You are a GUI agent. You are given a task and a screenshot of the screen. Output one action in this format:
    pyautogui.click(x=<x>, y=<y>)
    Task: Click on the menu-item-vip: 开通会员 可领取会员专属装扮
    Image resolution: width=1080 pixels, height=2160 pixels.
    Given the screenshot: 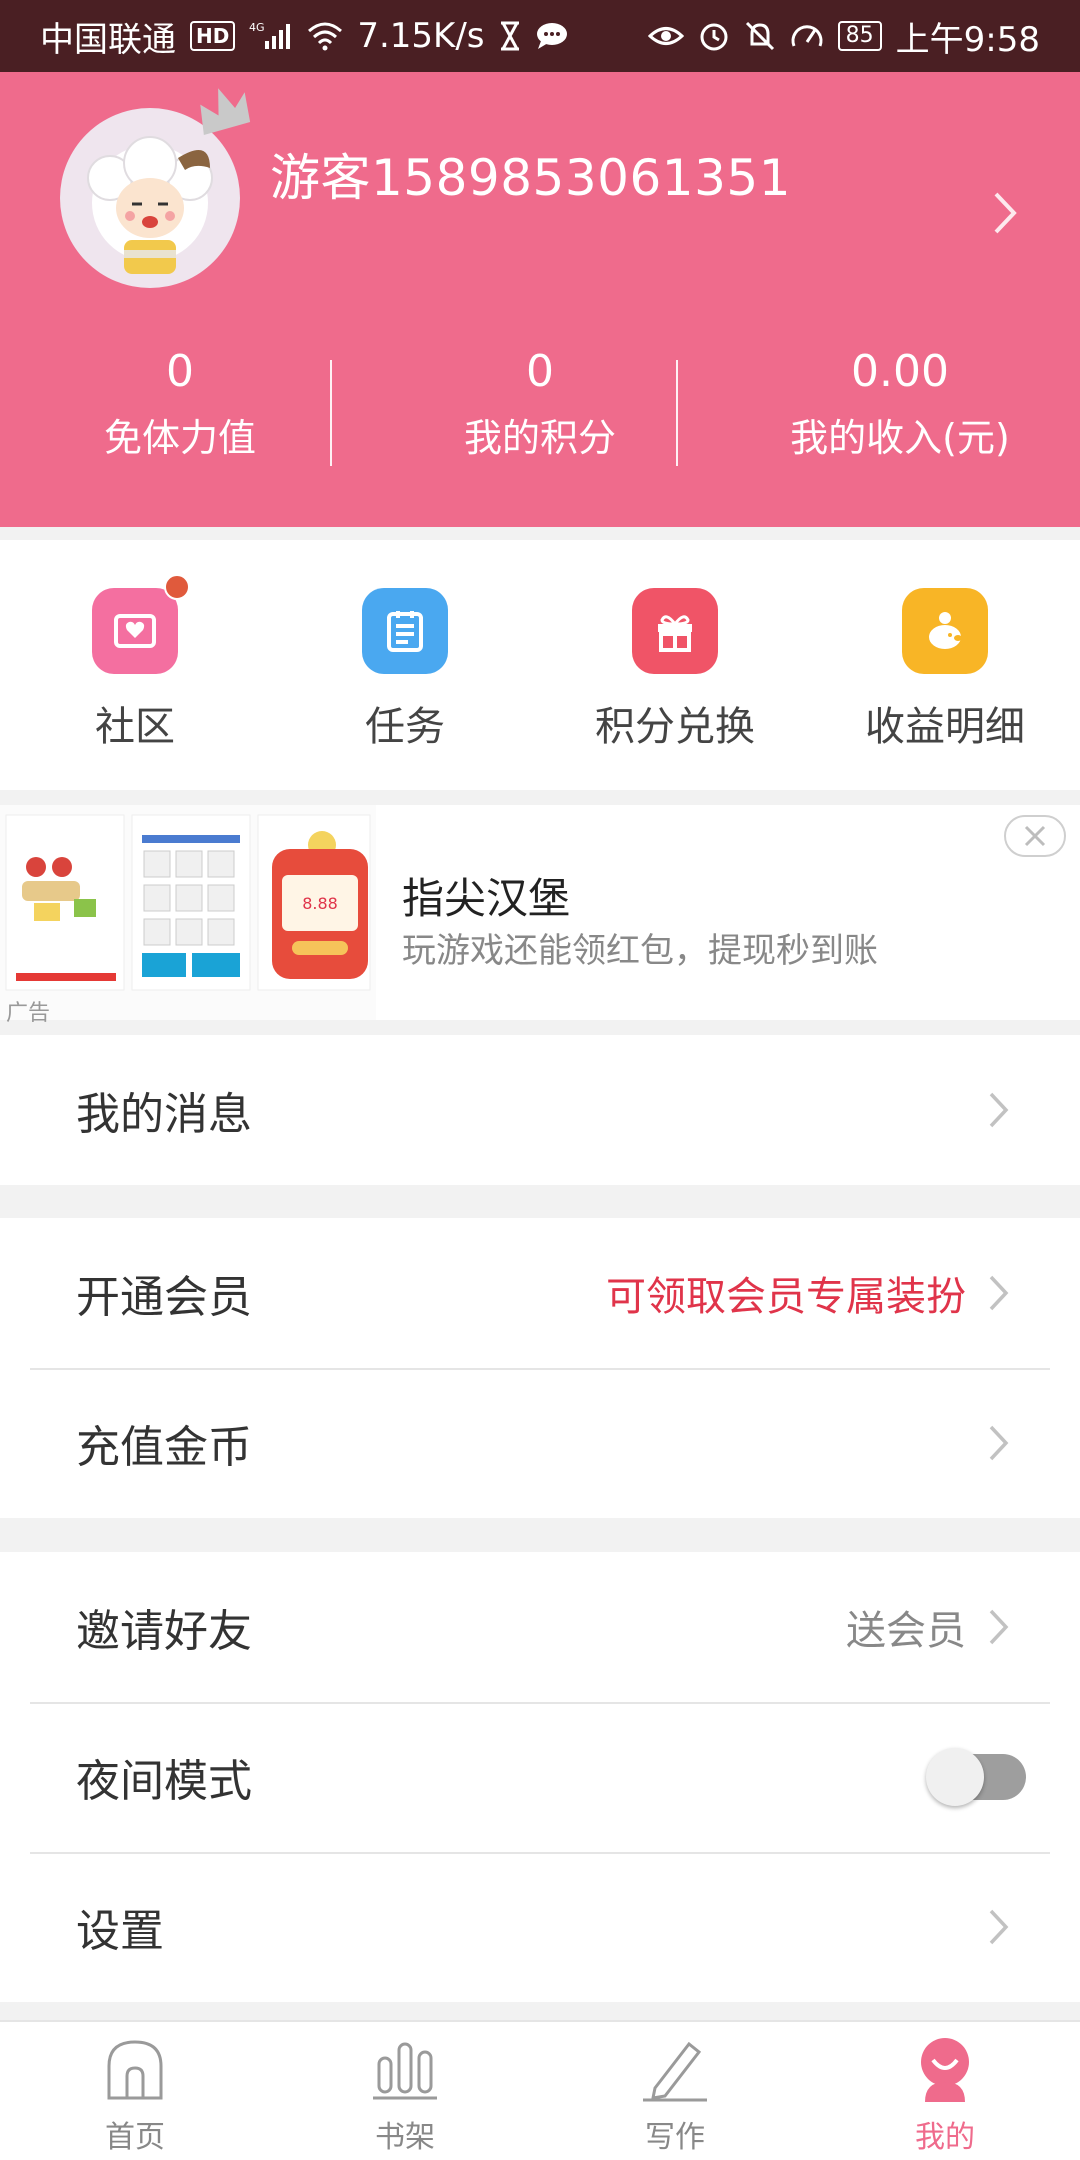 What is the action you would take?
    pyautogui.click(x=540, y=1293)
    